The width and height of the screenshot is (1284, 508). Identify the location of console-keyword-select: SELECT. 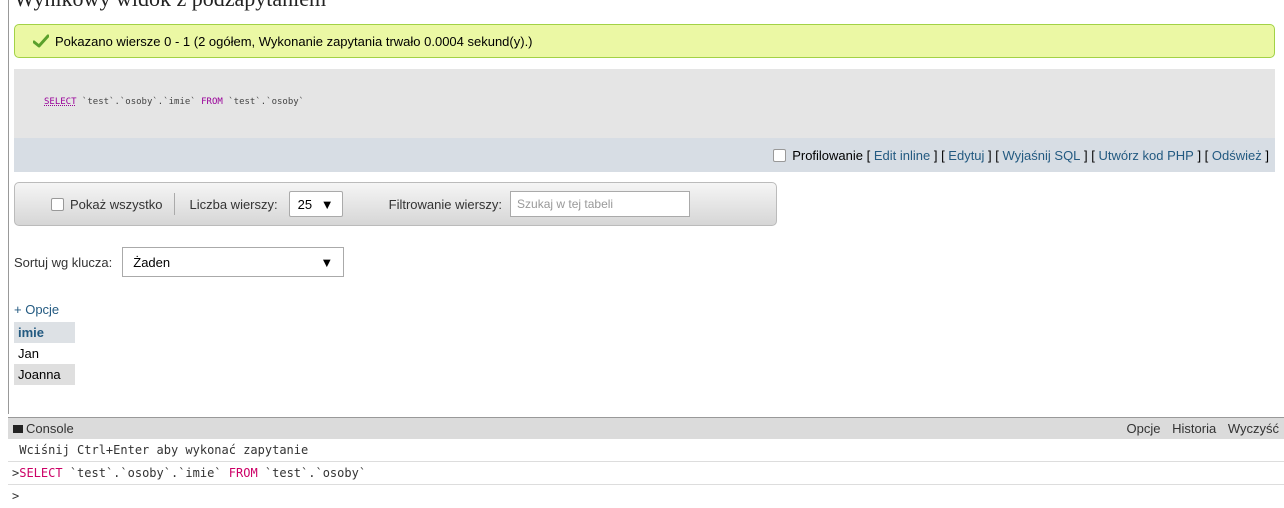
(41, 473).